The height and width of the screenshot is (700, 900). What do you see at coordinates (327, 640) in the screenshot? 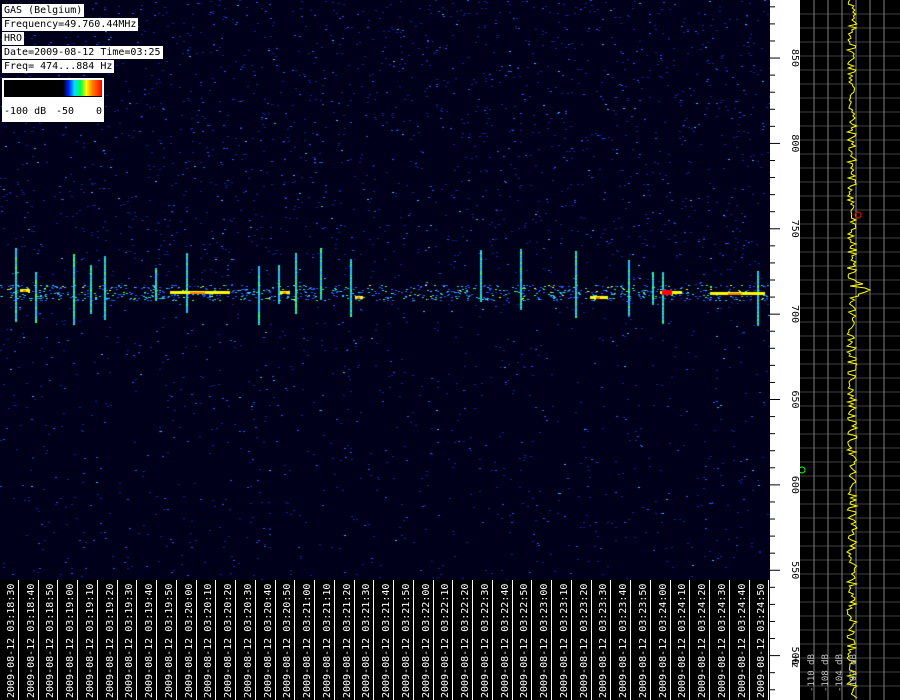
I see `time-axis-label: 2009-08-12 03:21:10` at bounding box center [327, 640].